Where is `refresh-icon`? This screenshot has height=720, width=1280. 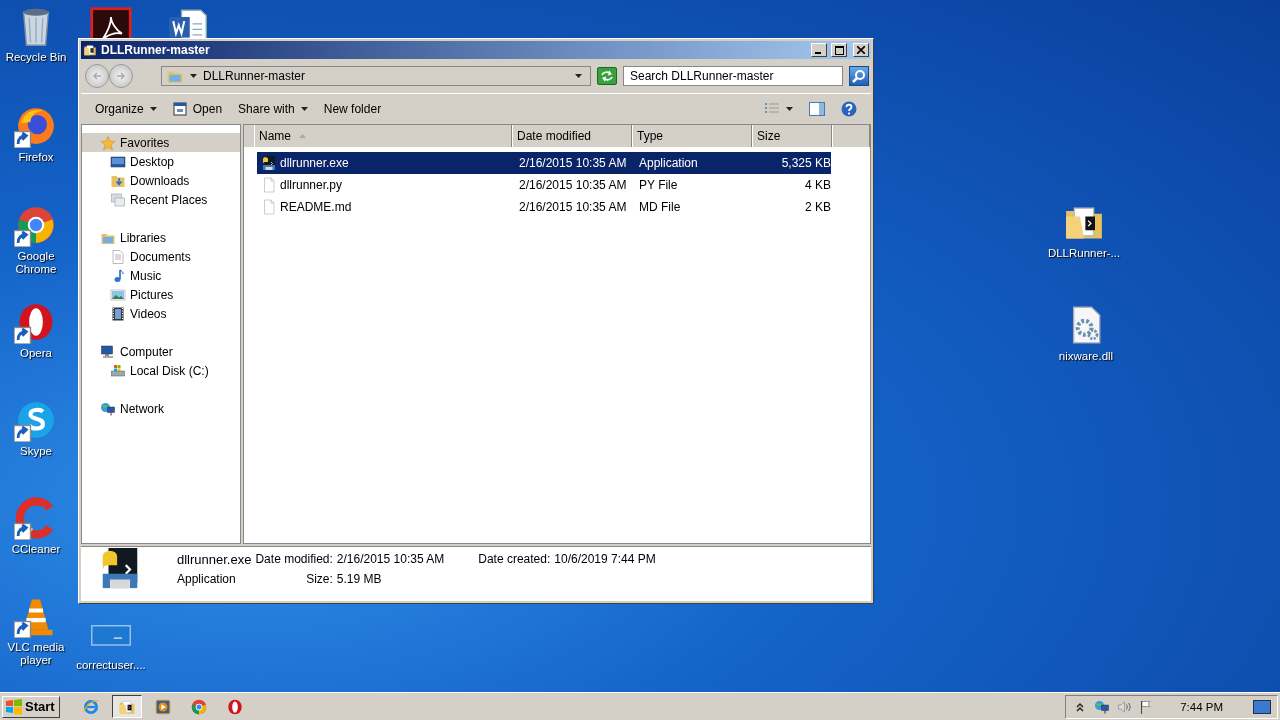 refresh-icon is located at coordinates (607, 76).